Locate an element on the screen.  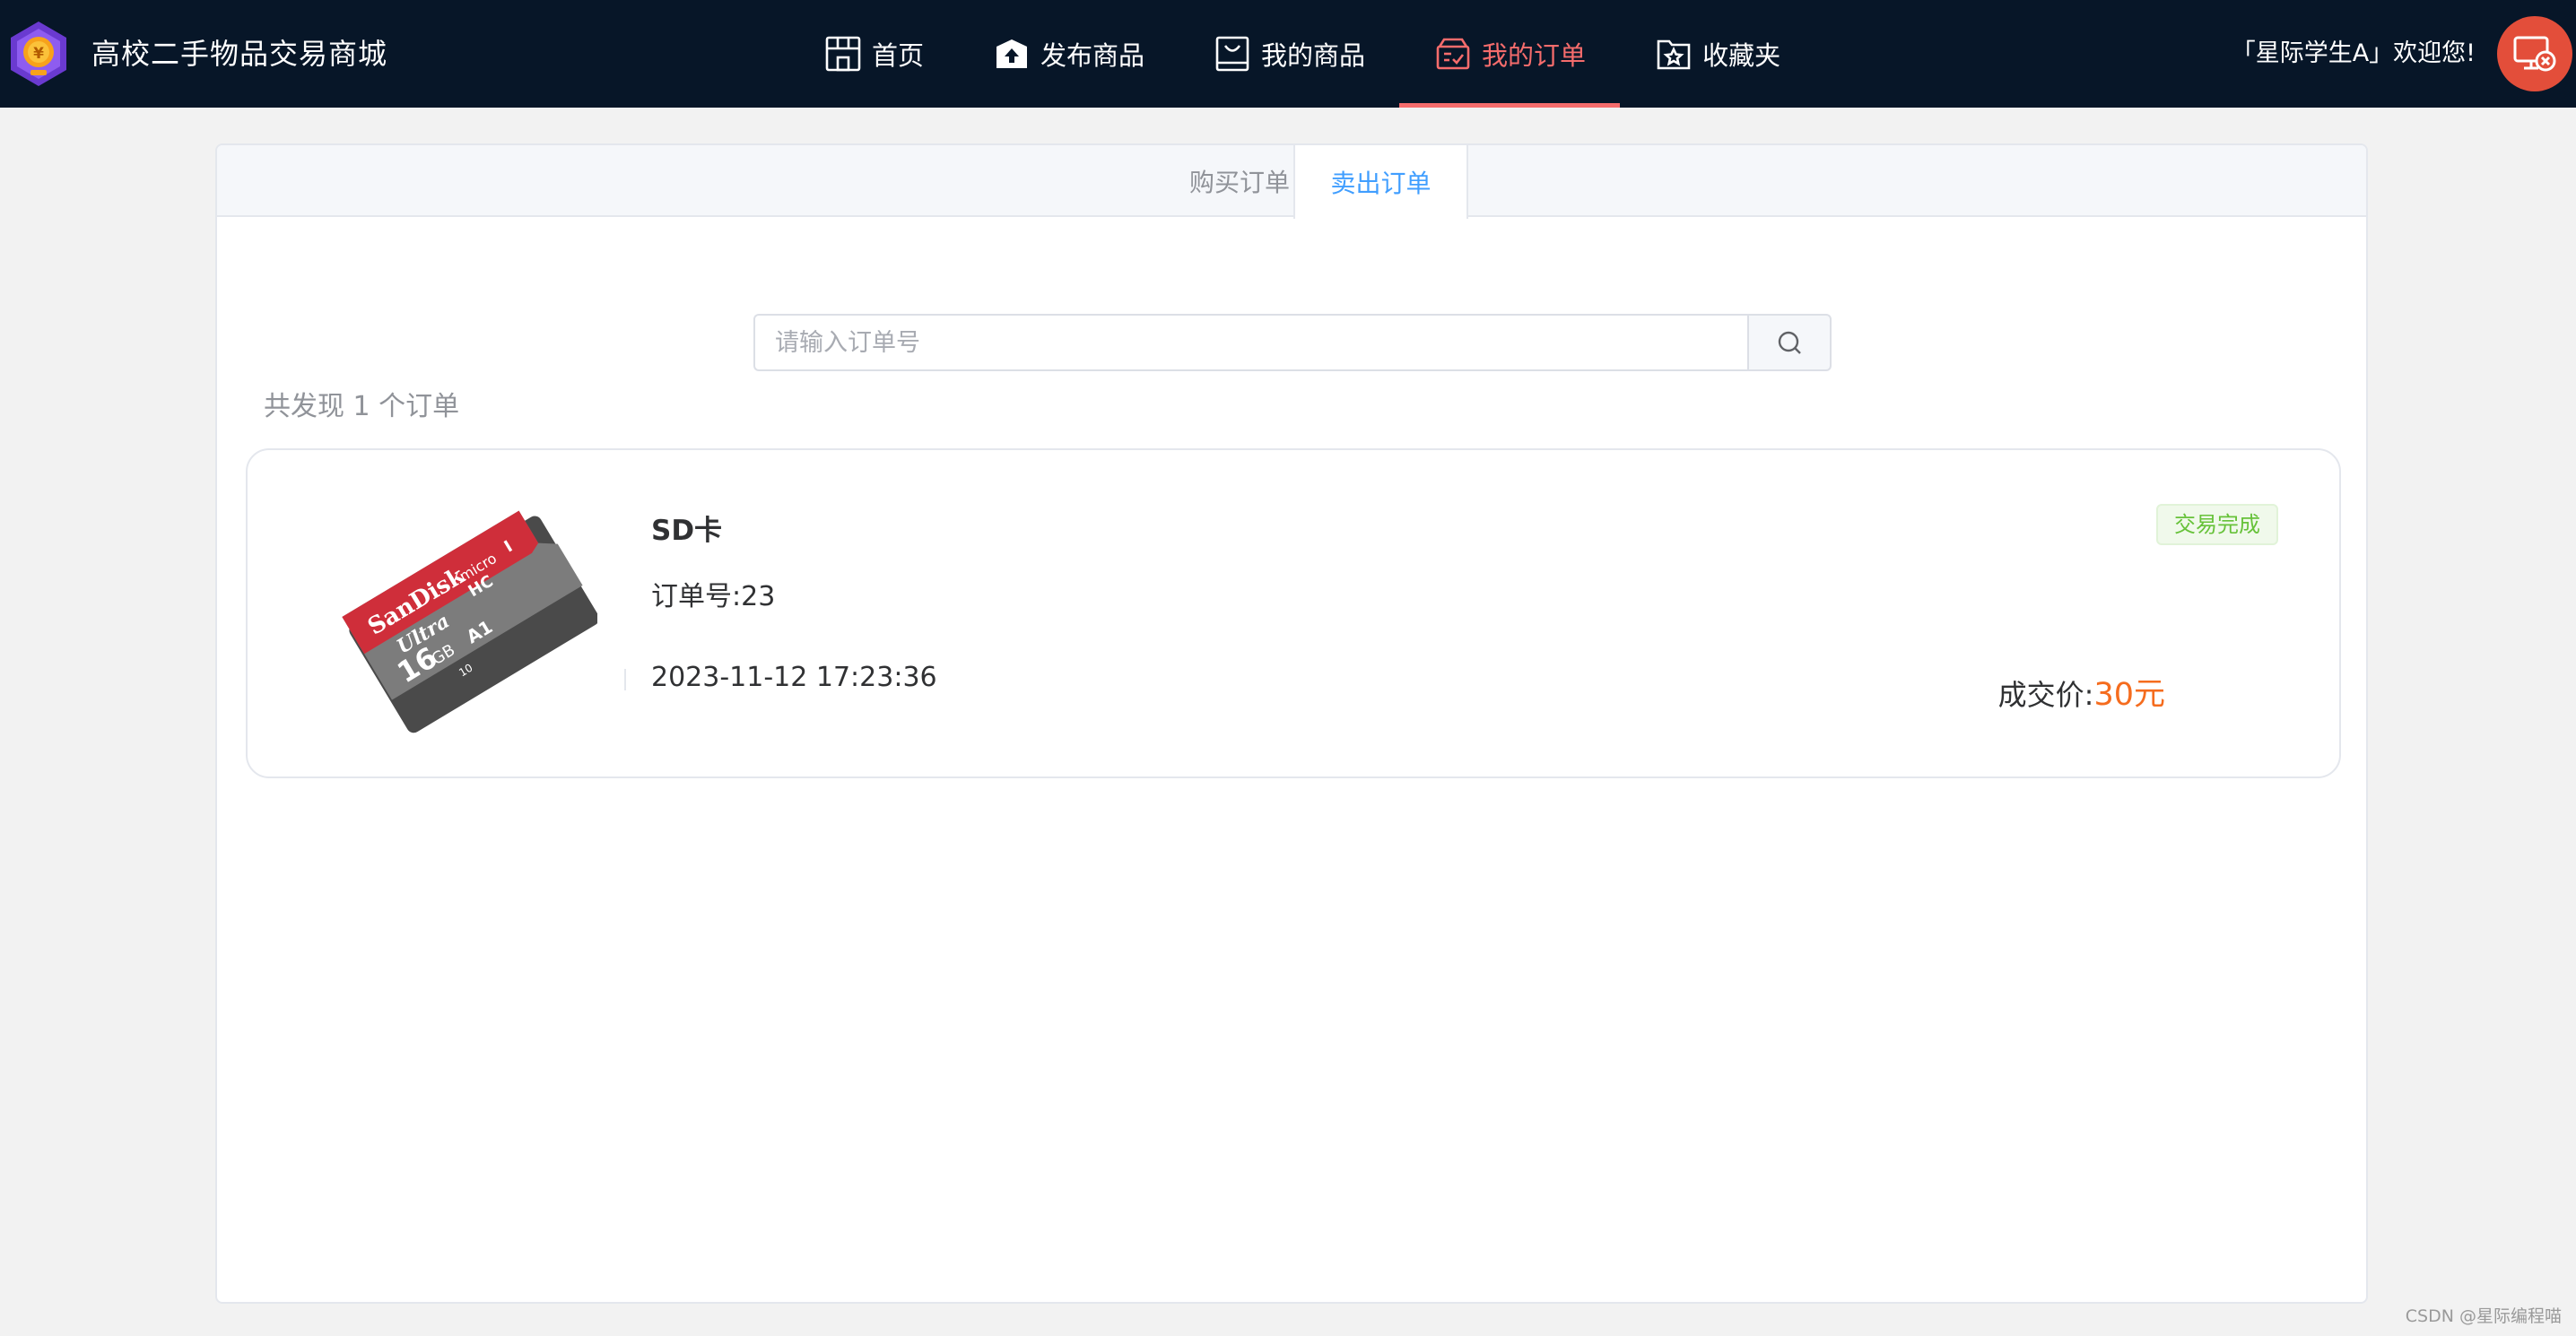
price-label: 成交价: is located at coordinates (2045, 695).